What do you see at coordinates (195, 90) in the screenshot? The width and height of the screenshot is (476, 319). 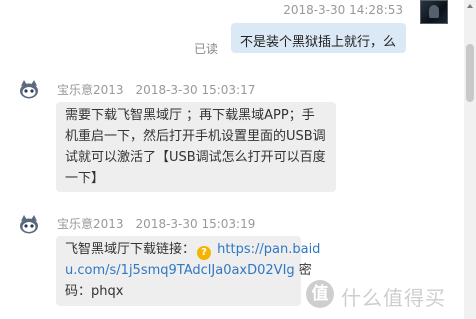 I see `message-time: 2018-3-30 15:03:17` at bounding box center [195, 90].